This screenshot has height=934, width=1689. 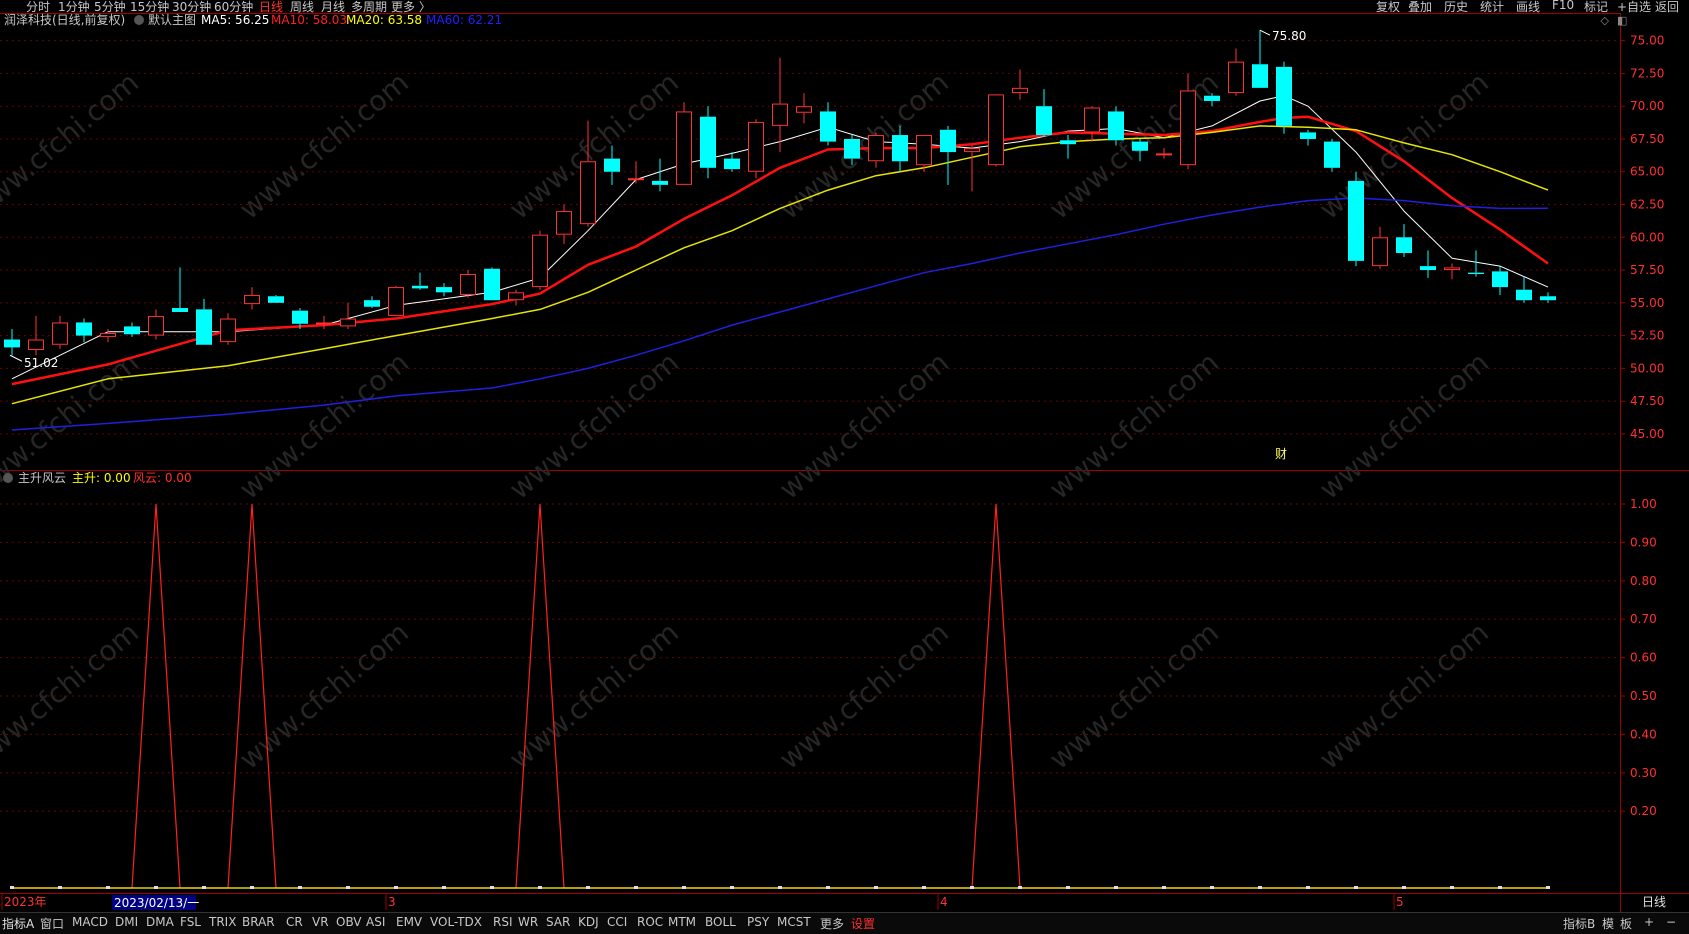 I want to click on indicator-tab: 设置, so click(x=863, y=923).